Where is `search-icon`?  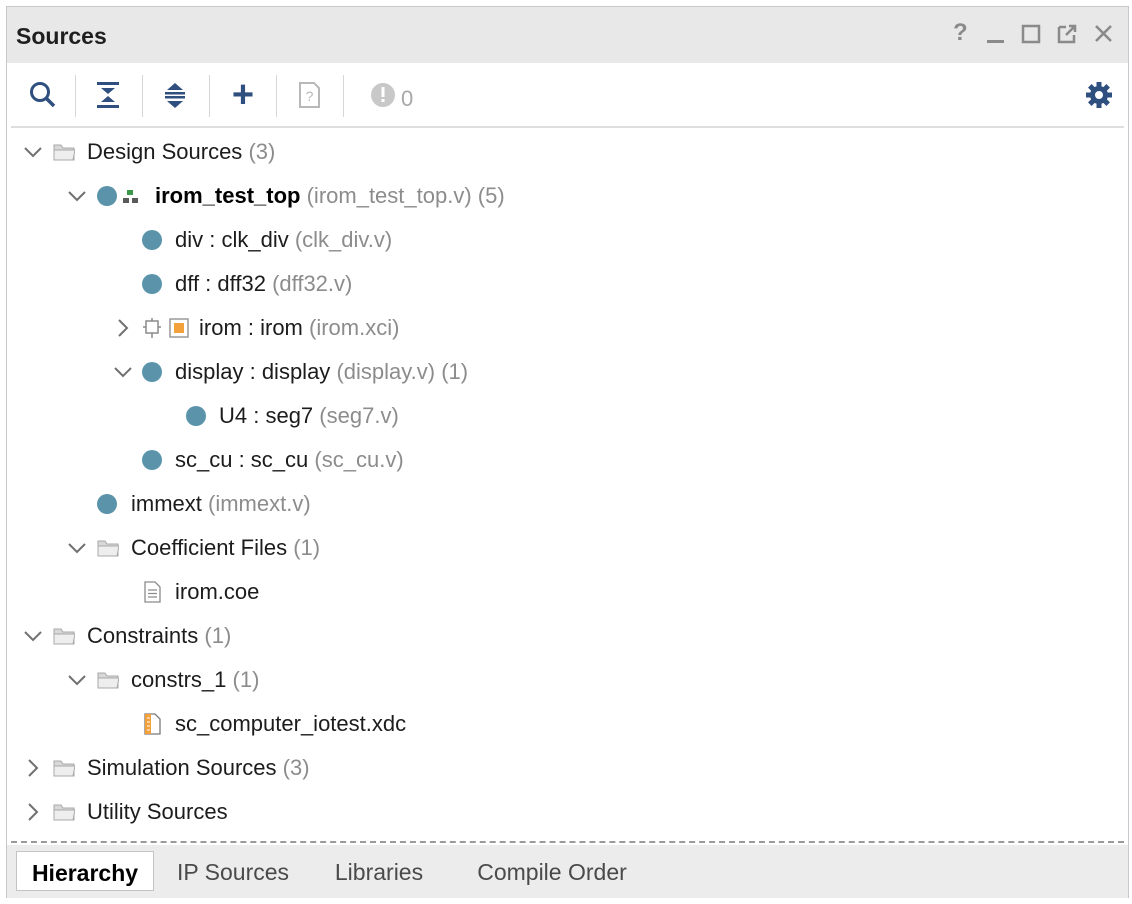
search-icon is located at coordinates (43, 95).